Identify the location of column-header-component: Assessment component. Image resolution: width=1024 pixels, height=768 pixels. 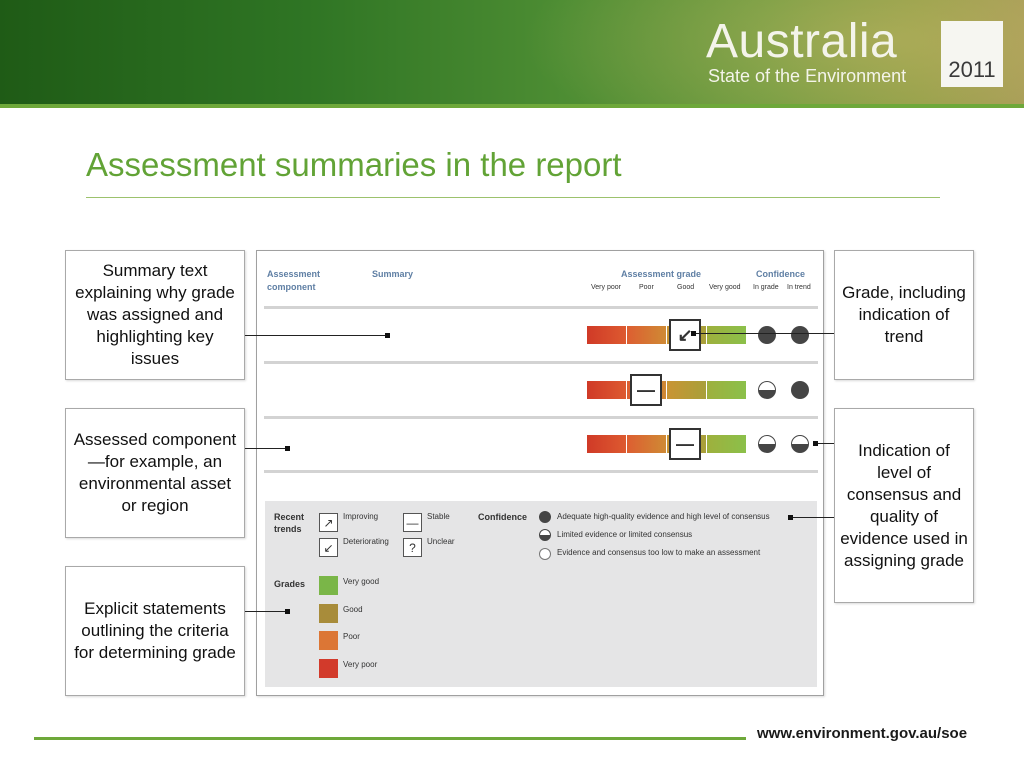
(294, 280).